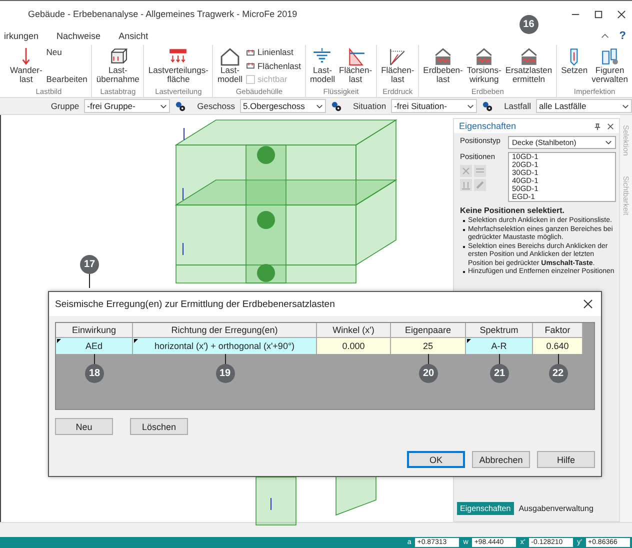  What do you see at coordinates (428, 330) in the screenshot?
I see `column-header: Eigenpaare` at bounding box center [428, 330].